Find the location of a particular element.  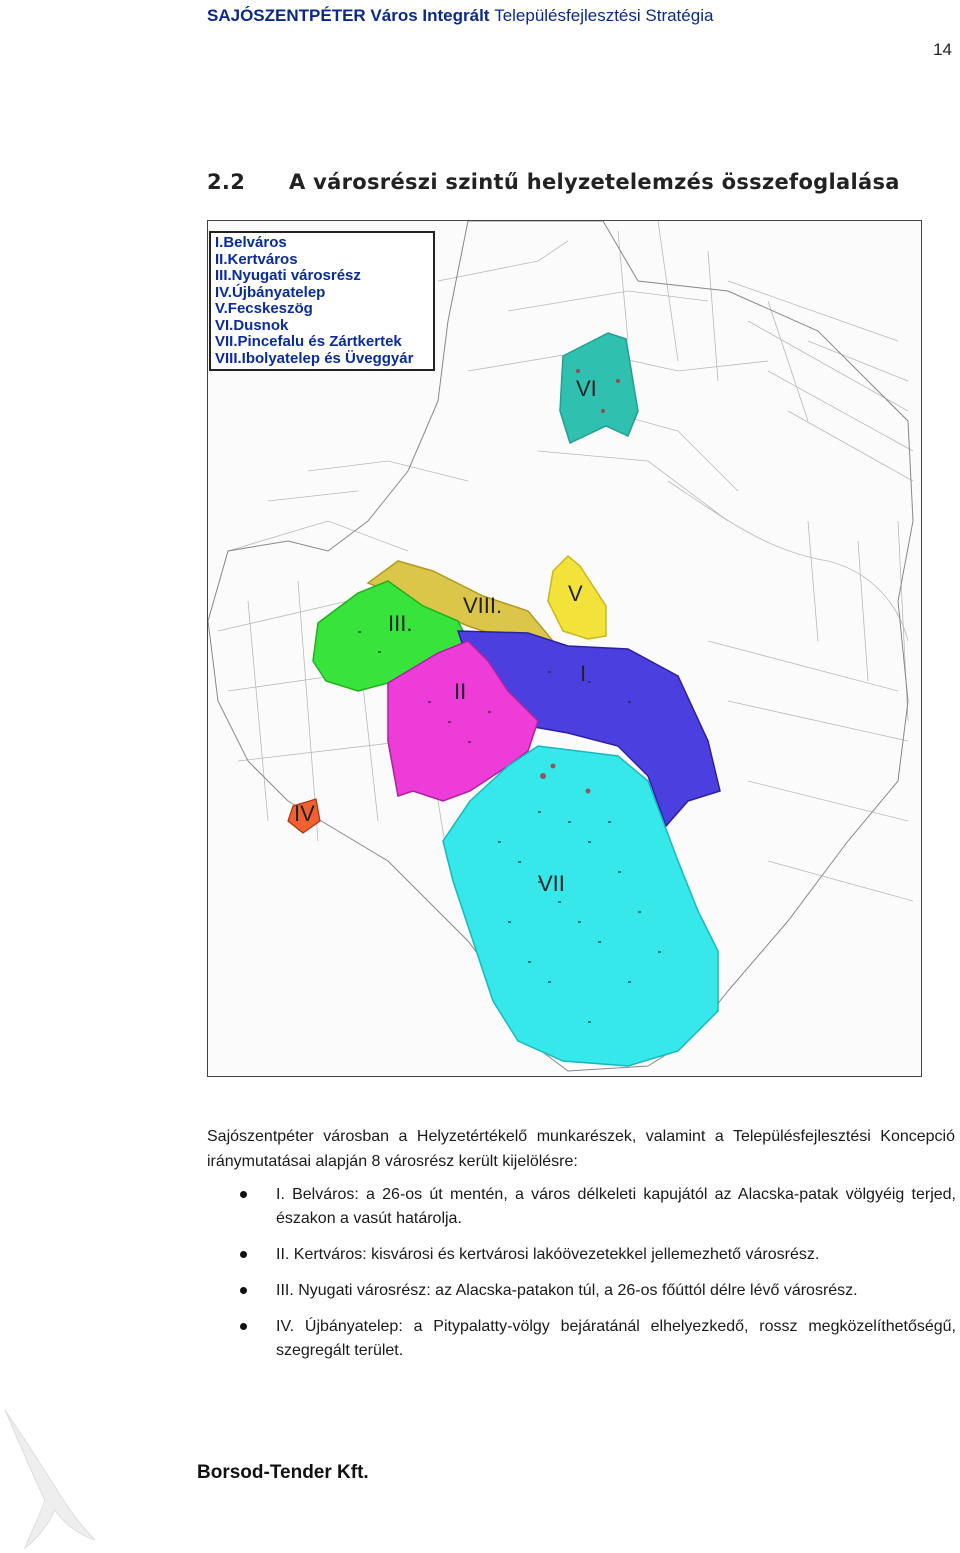

label-iv: IV is located at coordinates (304, 813).